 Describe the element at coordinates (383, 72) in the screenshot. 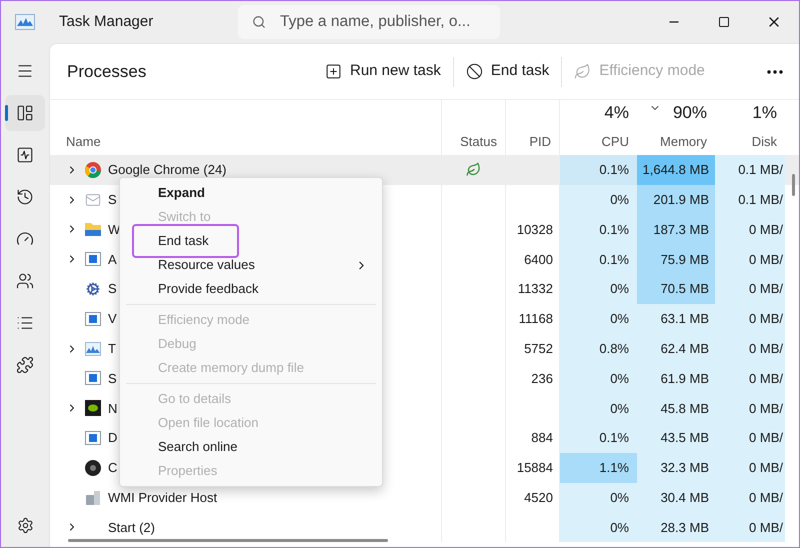

I see `toolbar-button: Run new task` at that location.